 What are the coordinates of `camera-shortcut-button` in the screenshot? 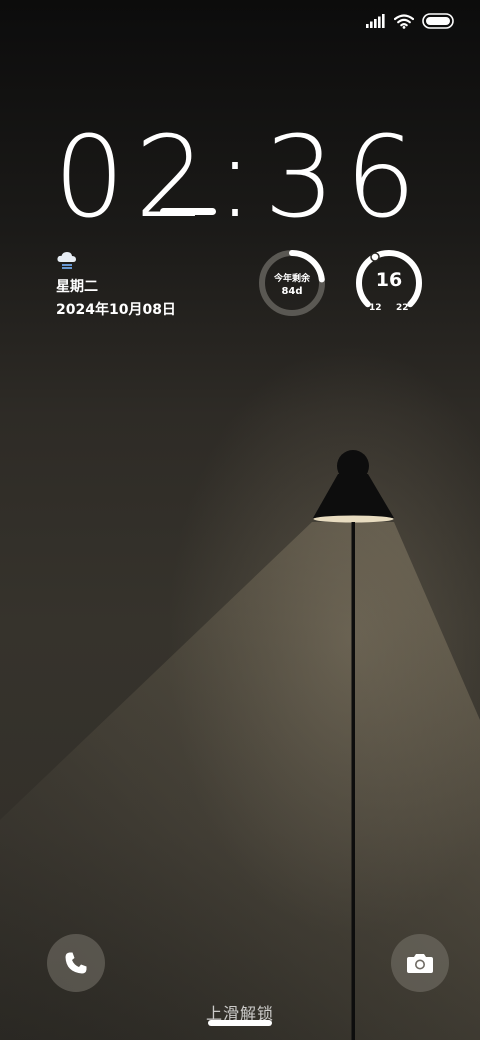 It's located at (420, 963).